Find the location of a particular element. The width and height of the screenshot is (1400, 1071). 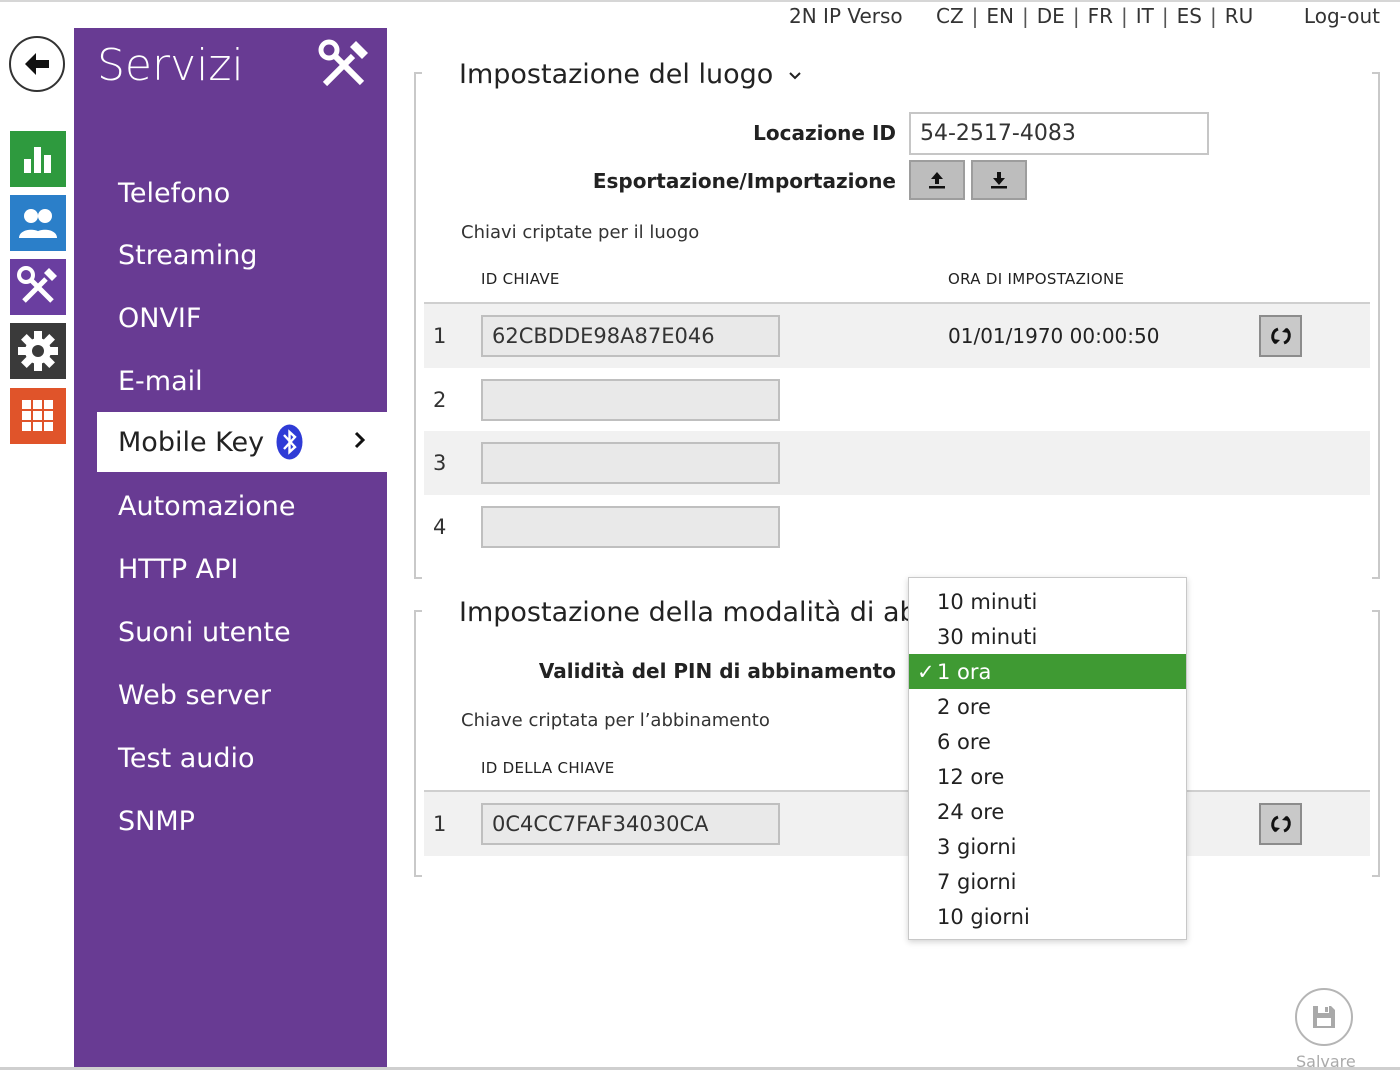

regenerate-key-button is located at coordinates (1280, 336).